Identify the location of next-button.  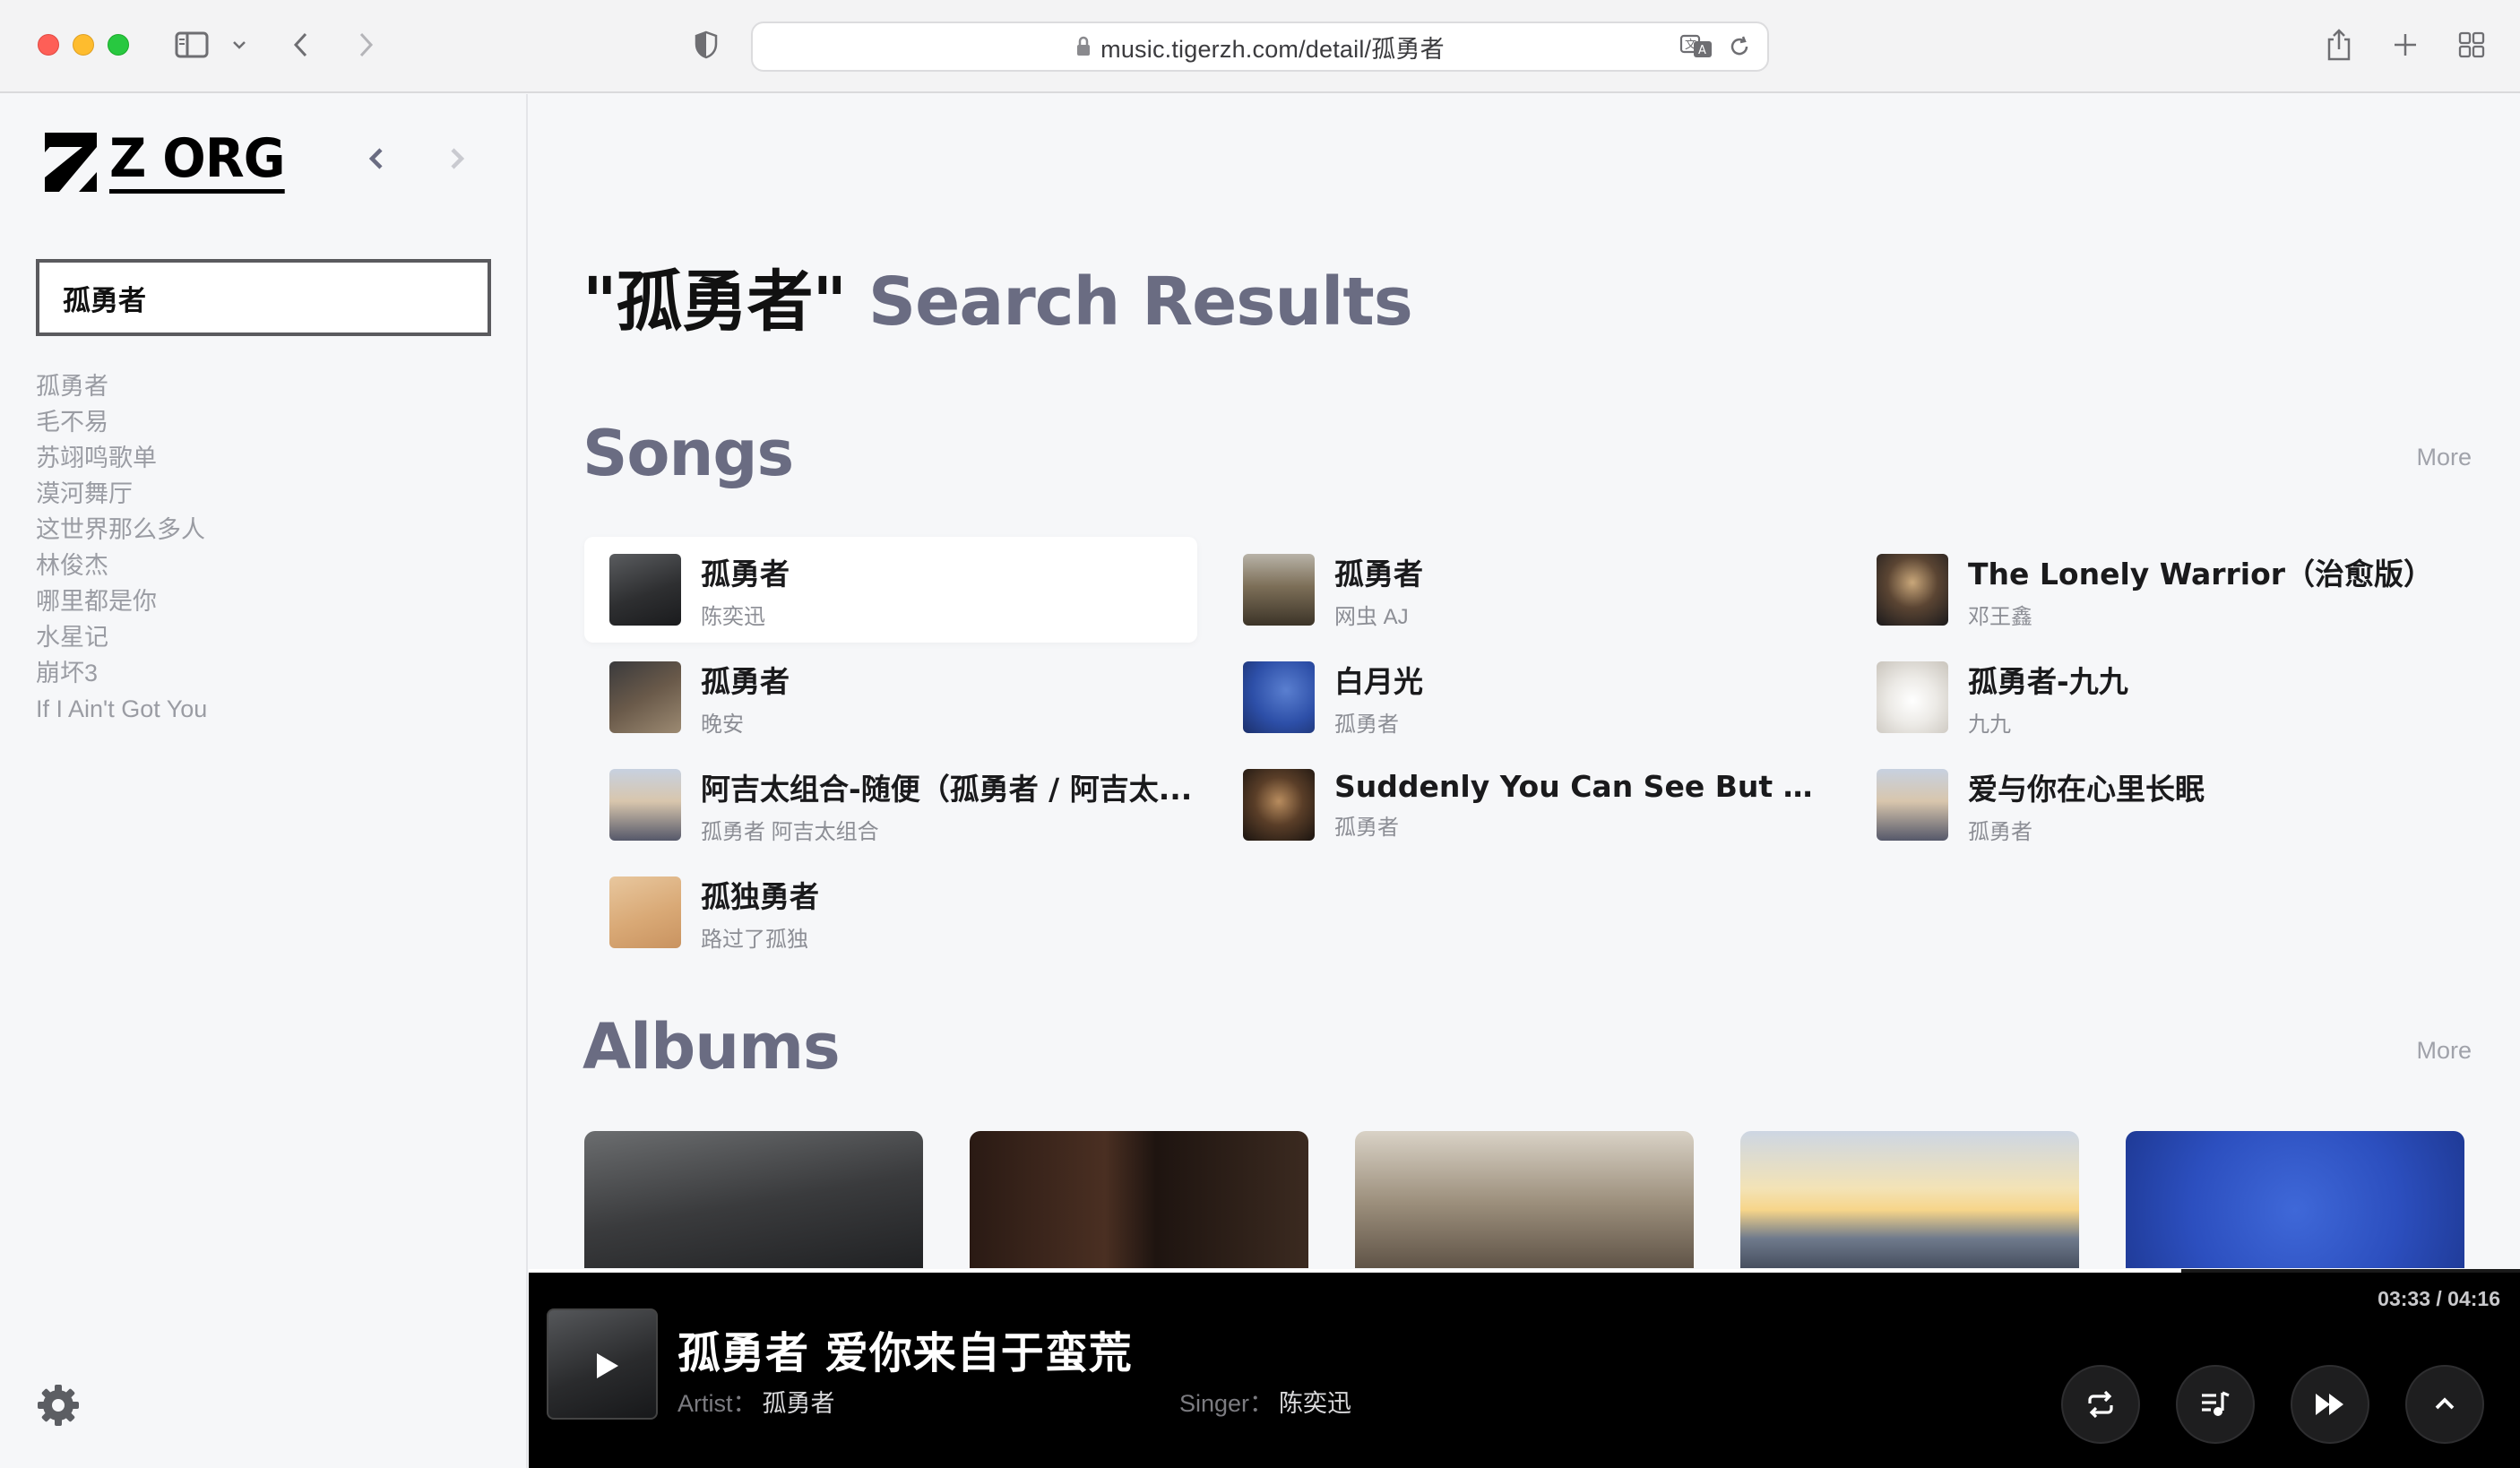
(2330, 1404).